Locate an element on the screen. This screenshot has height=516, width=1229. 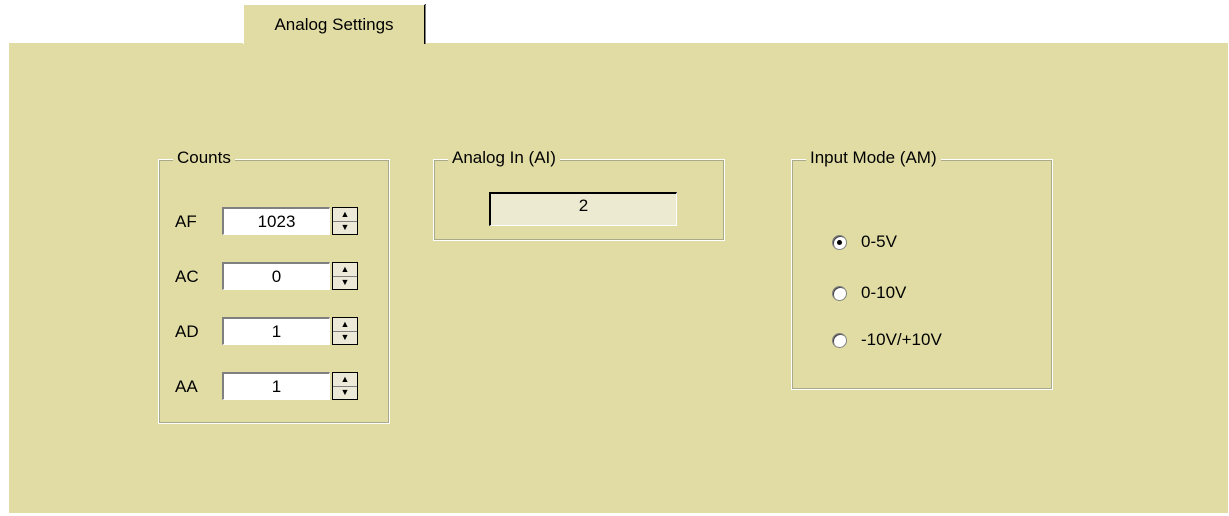
af-spinner: 1023 ▲ ▼ is located at coordinates (290, 221).